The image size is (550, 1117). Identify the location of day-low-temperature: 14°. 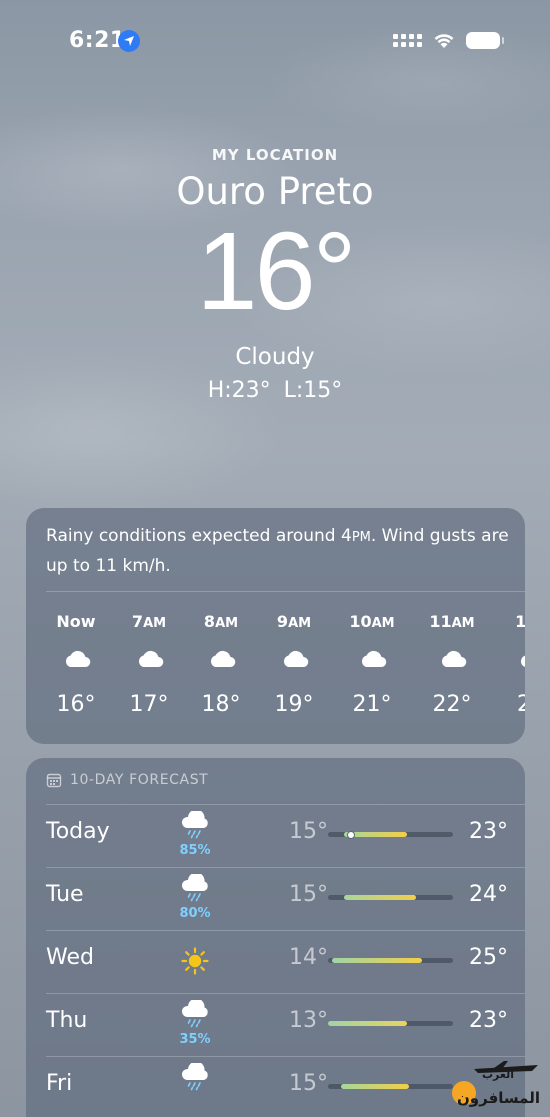
(308, 957).